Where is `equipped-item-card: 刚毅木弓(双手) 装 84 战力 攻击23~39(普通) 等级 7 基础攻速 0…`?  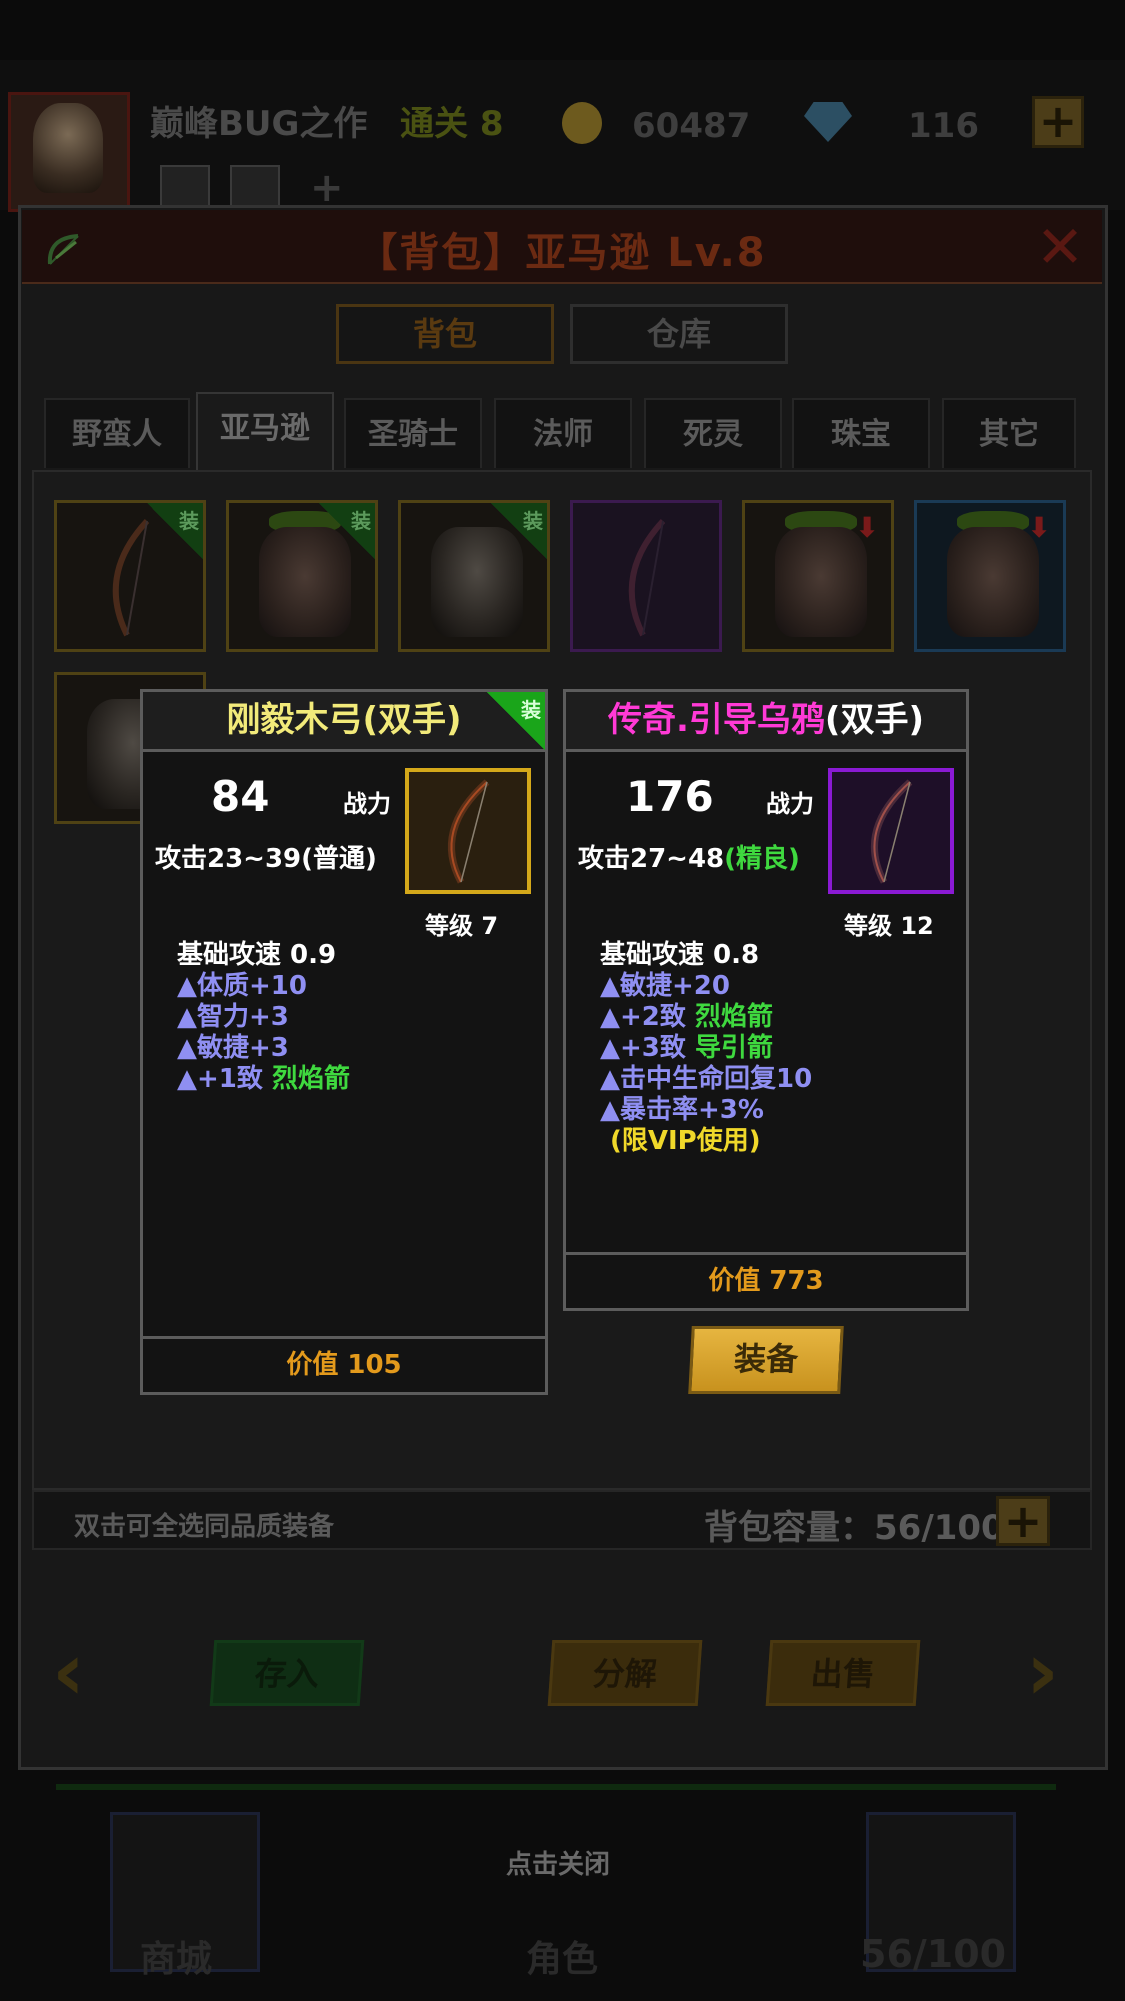 equipped-item-card: 刚毅木弓(双手) 装 84 战力 攻击23~39(普通) 等级 7 基础攻速 0… is located at coordinates (344, 1042).